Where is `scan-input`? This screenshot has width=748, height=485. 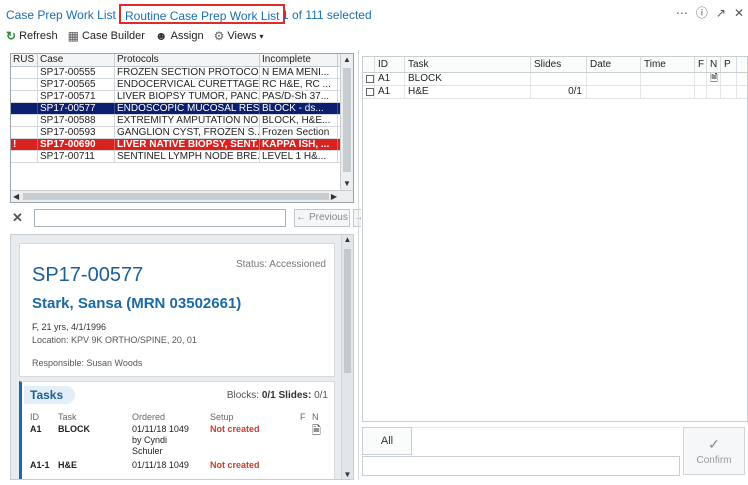
scan-input is located at coordinates (521, 466).